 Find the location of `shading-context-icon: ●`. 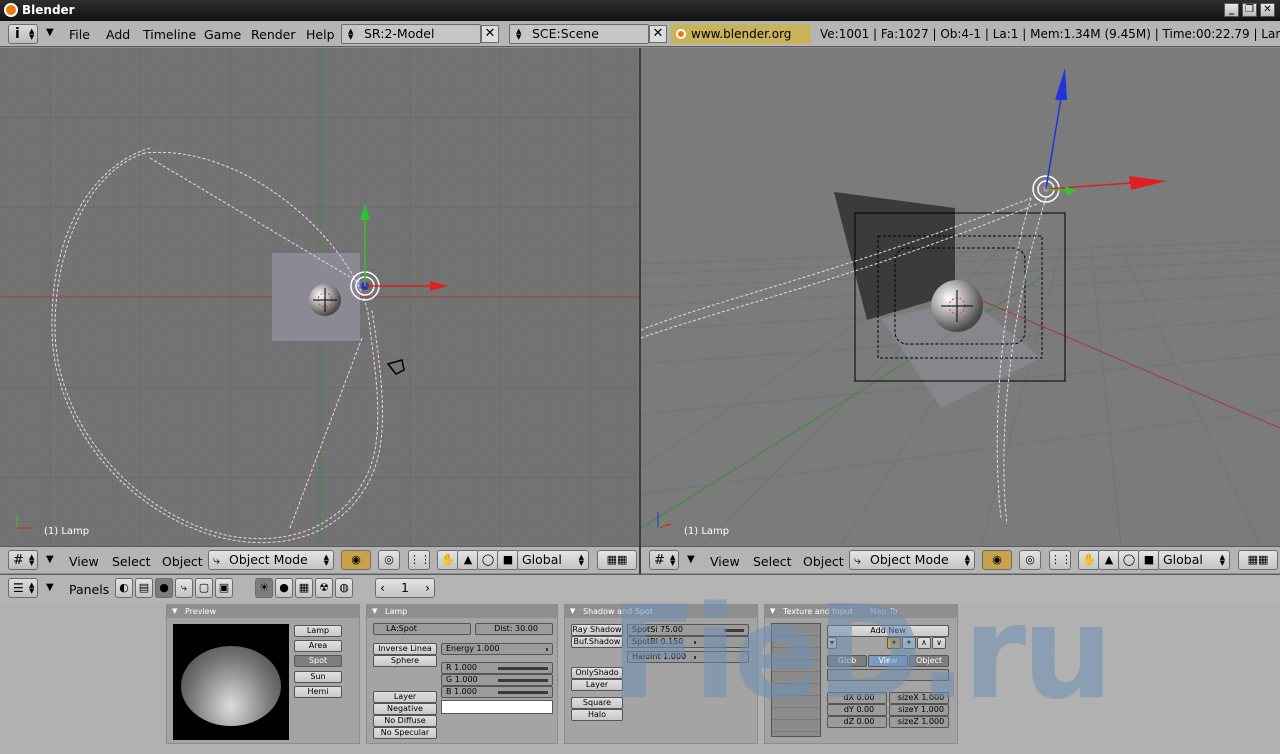

shading-context-icon: ● is located at coordinates (164, 588).